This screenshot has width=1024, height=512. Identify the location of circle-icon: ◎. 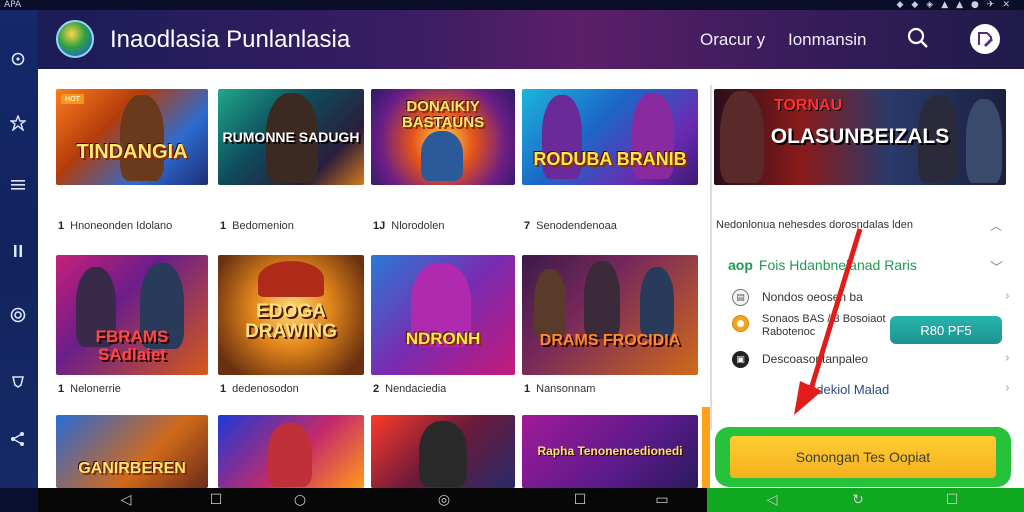
(444, 500).